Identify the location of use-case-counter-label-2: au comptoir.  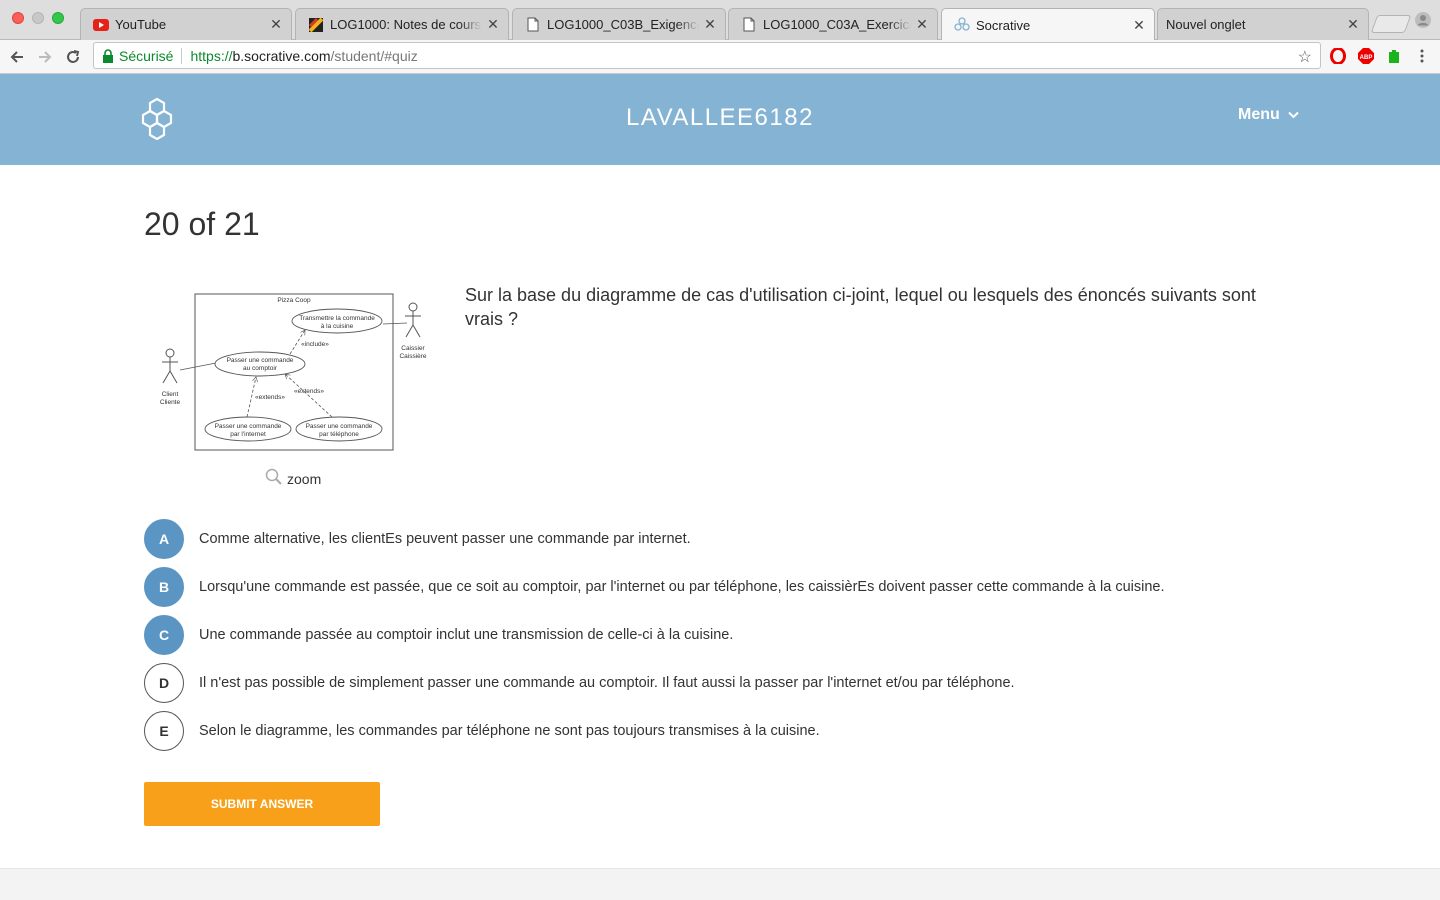
(260, 368).